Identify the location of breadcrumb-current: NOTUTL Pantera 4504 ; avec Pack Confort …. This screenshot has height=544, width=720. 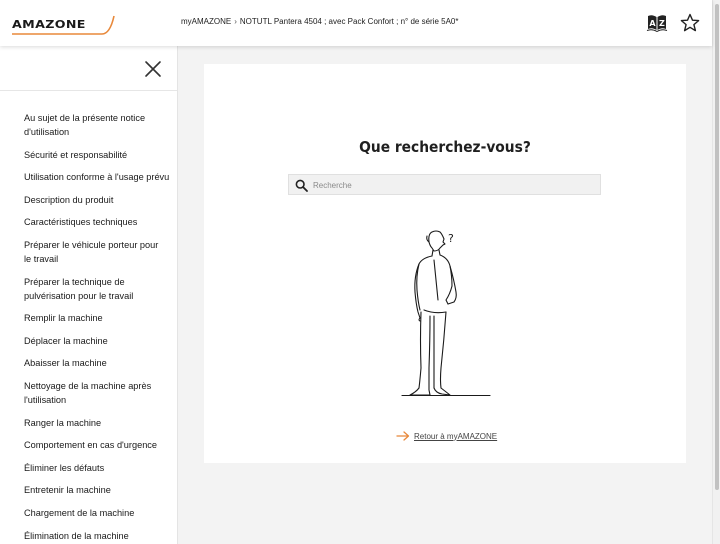
(349, 21).